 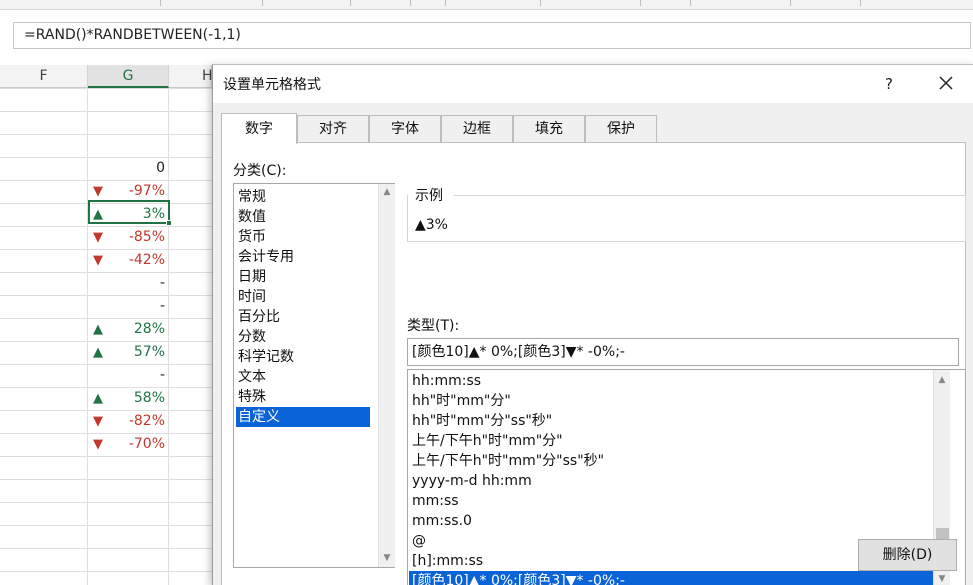 I want to click on cell-value: -42%, so click(x=146, y=260).